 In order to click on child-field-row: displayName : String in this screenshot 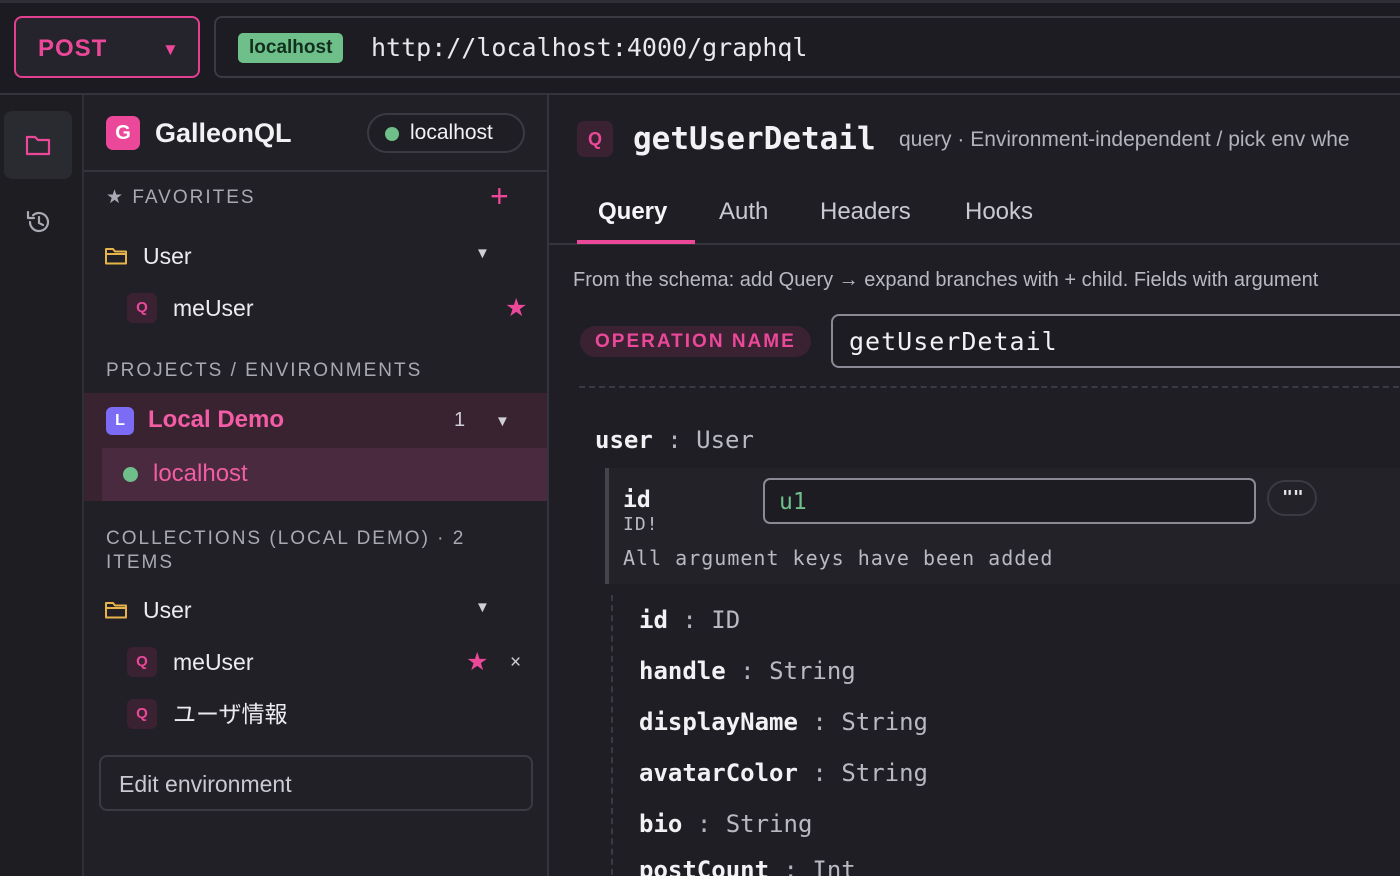, I will do `click(783, 722)`.